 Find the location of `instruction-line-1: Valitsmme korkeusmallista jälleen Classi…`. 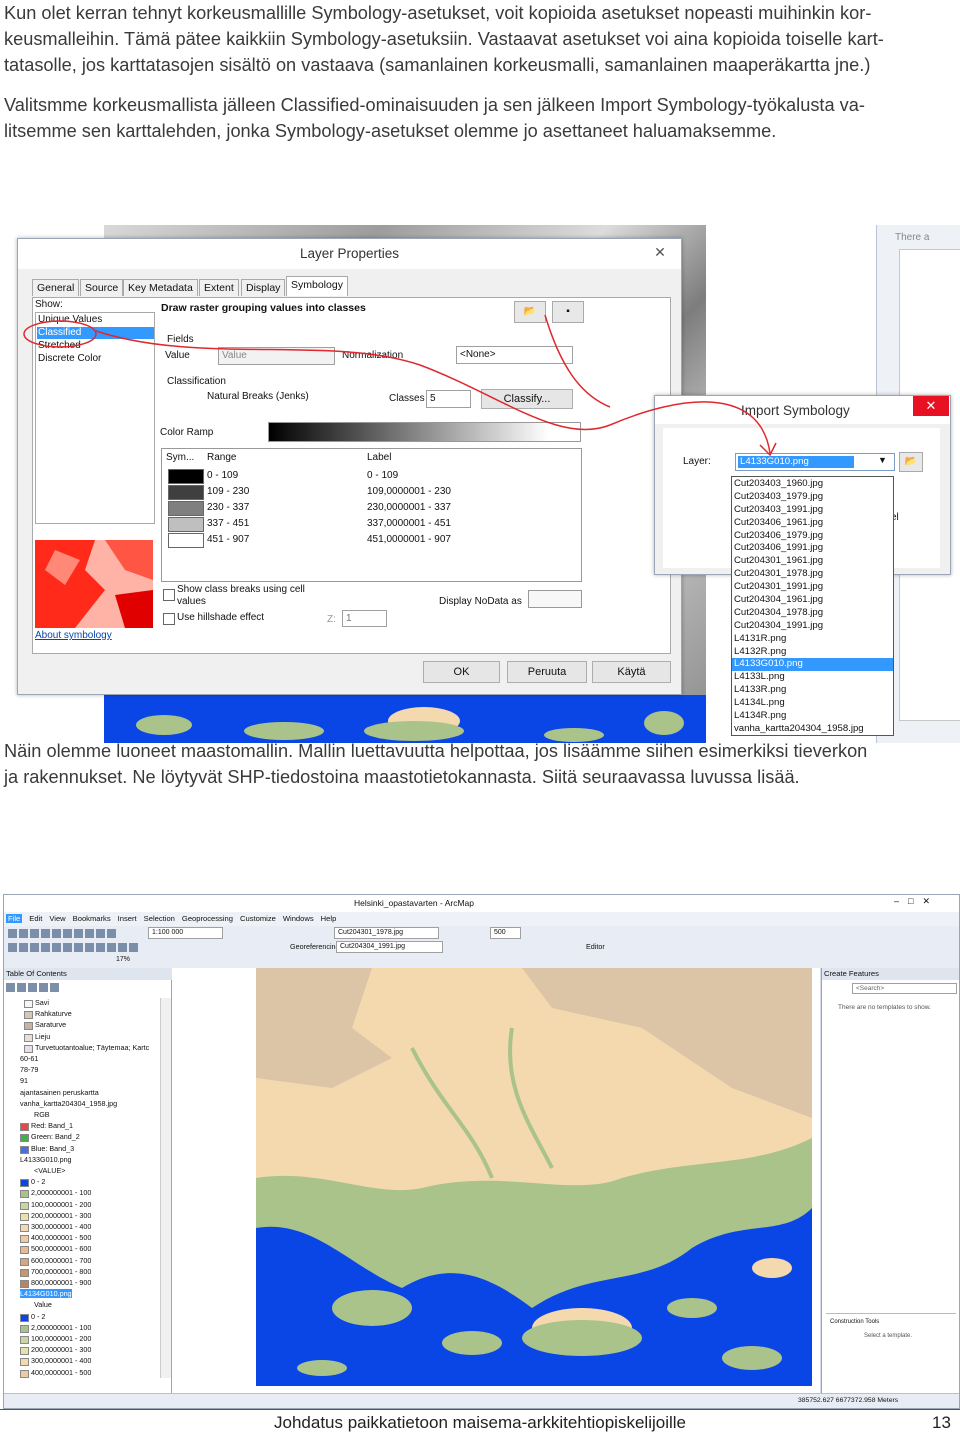

instruction-line-1: Valitsmme korkeusmallista jälleen Classi… is located at coordinates (434, 105).